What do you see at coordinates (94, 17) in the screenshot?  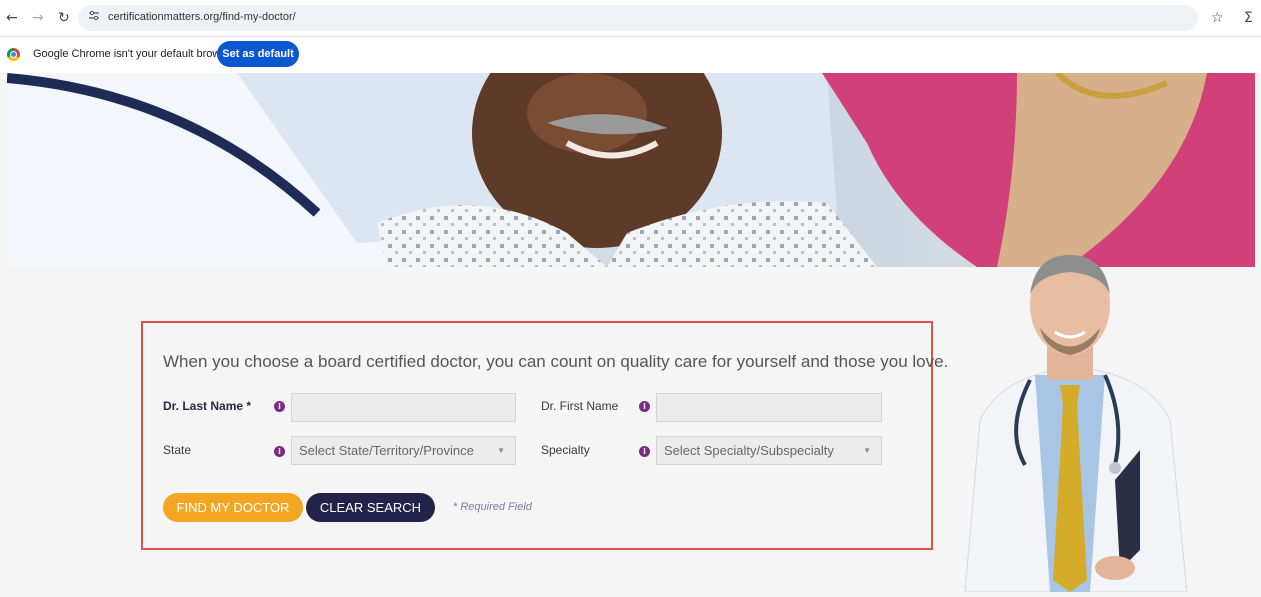 I see `site-info-icon` at bounding box center [94, 17].